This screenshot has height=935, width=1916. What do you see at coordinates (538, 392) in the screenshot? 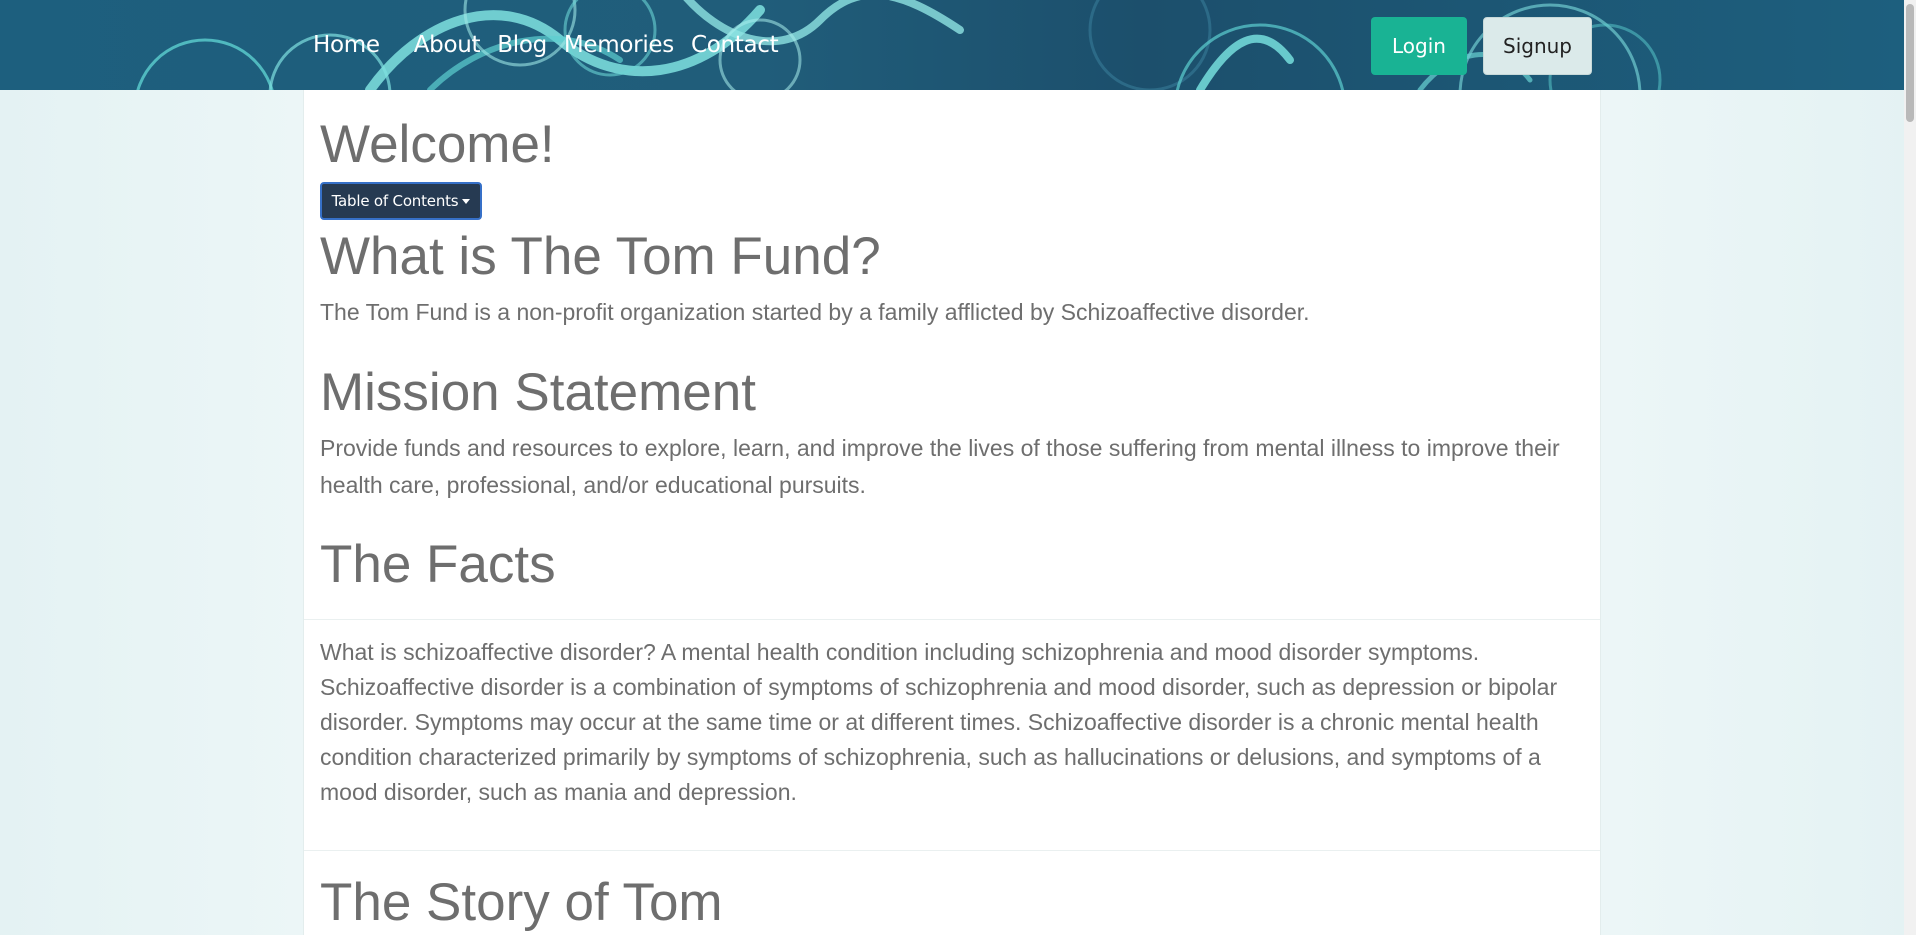
I see `section-heading-mission: Mission Statement` at bounding box center [538, 392].